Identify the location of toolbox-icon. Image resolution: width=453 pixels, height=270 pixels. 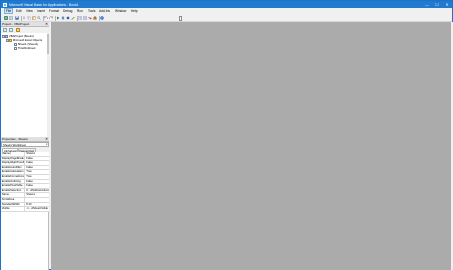
(95, 18).